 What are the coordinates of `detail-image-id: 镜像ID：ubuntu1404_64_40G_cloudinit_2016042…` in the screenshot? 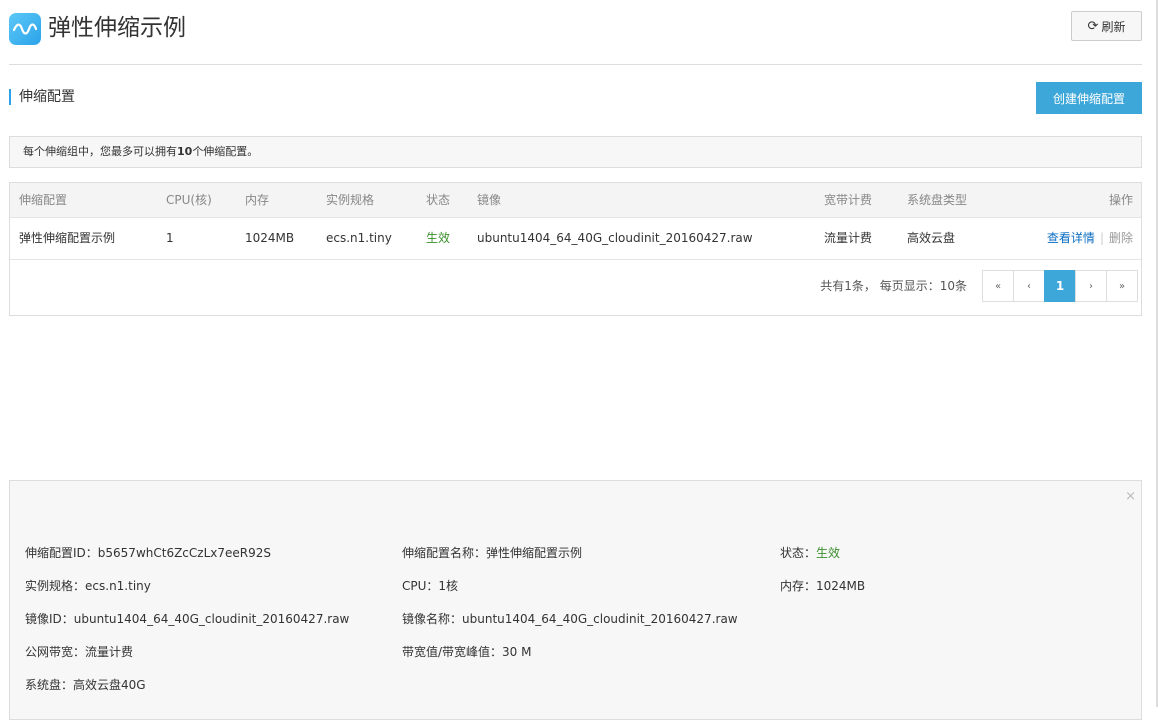 It's located at (187, 618).